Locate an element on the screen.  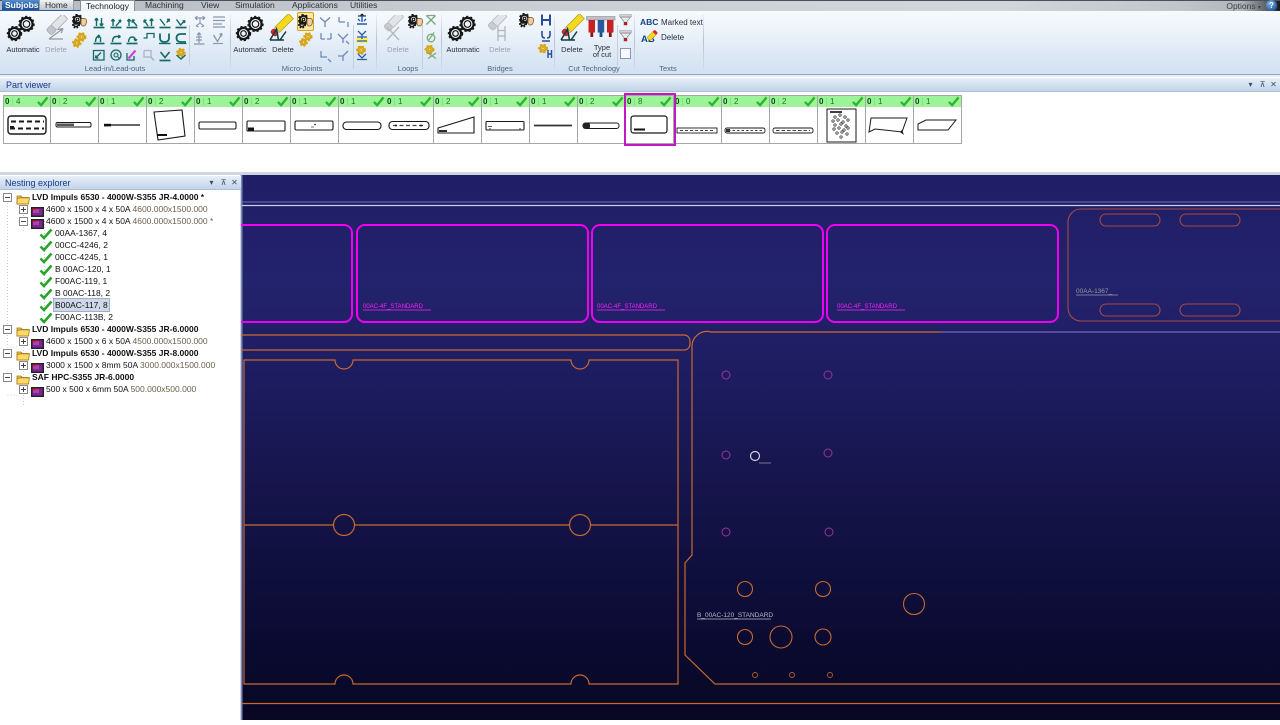
svg-text: B_00AC-120_STANDARD is located at coordinates (735, 615).